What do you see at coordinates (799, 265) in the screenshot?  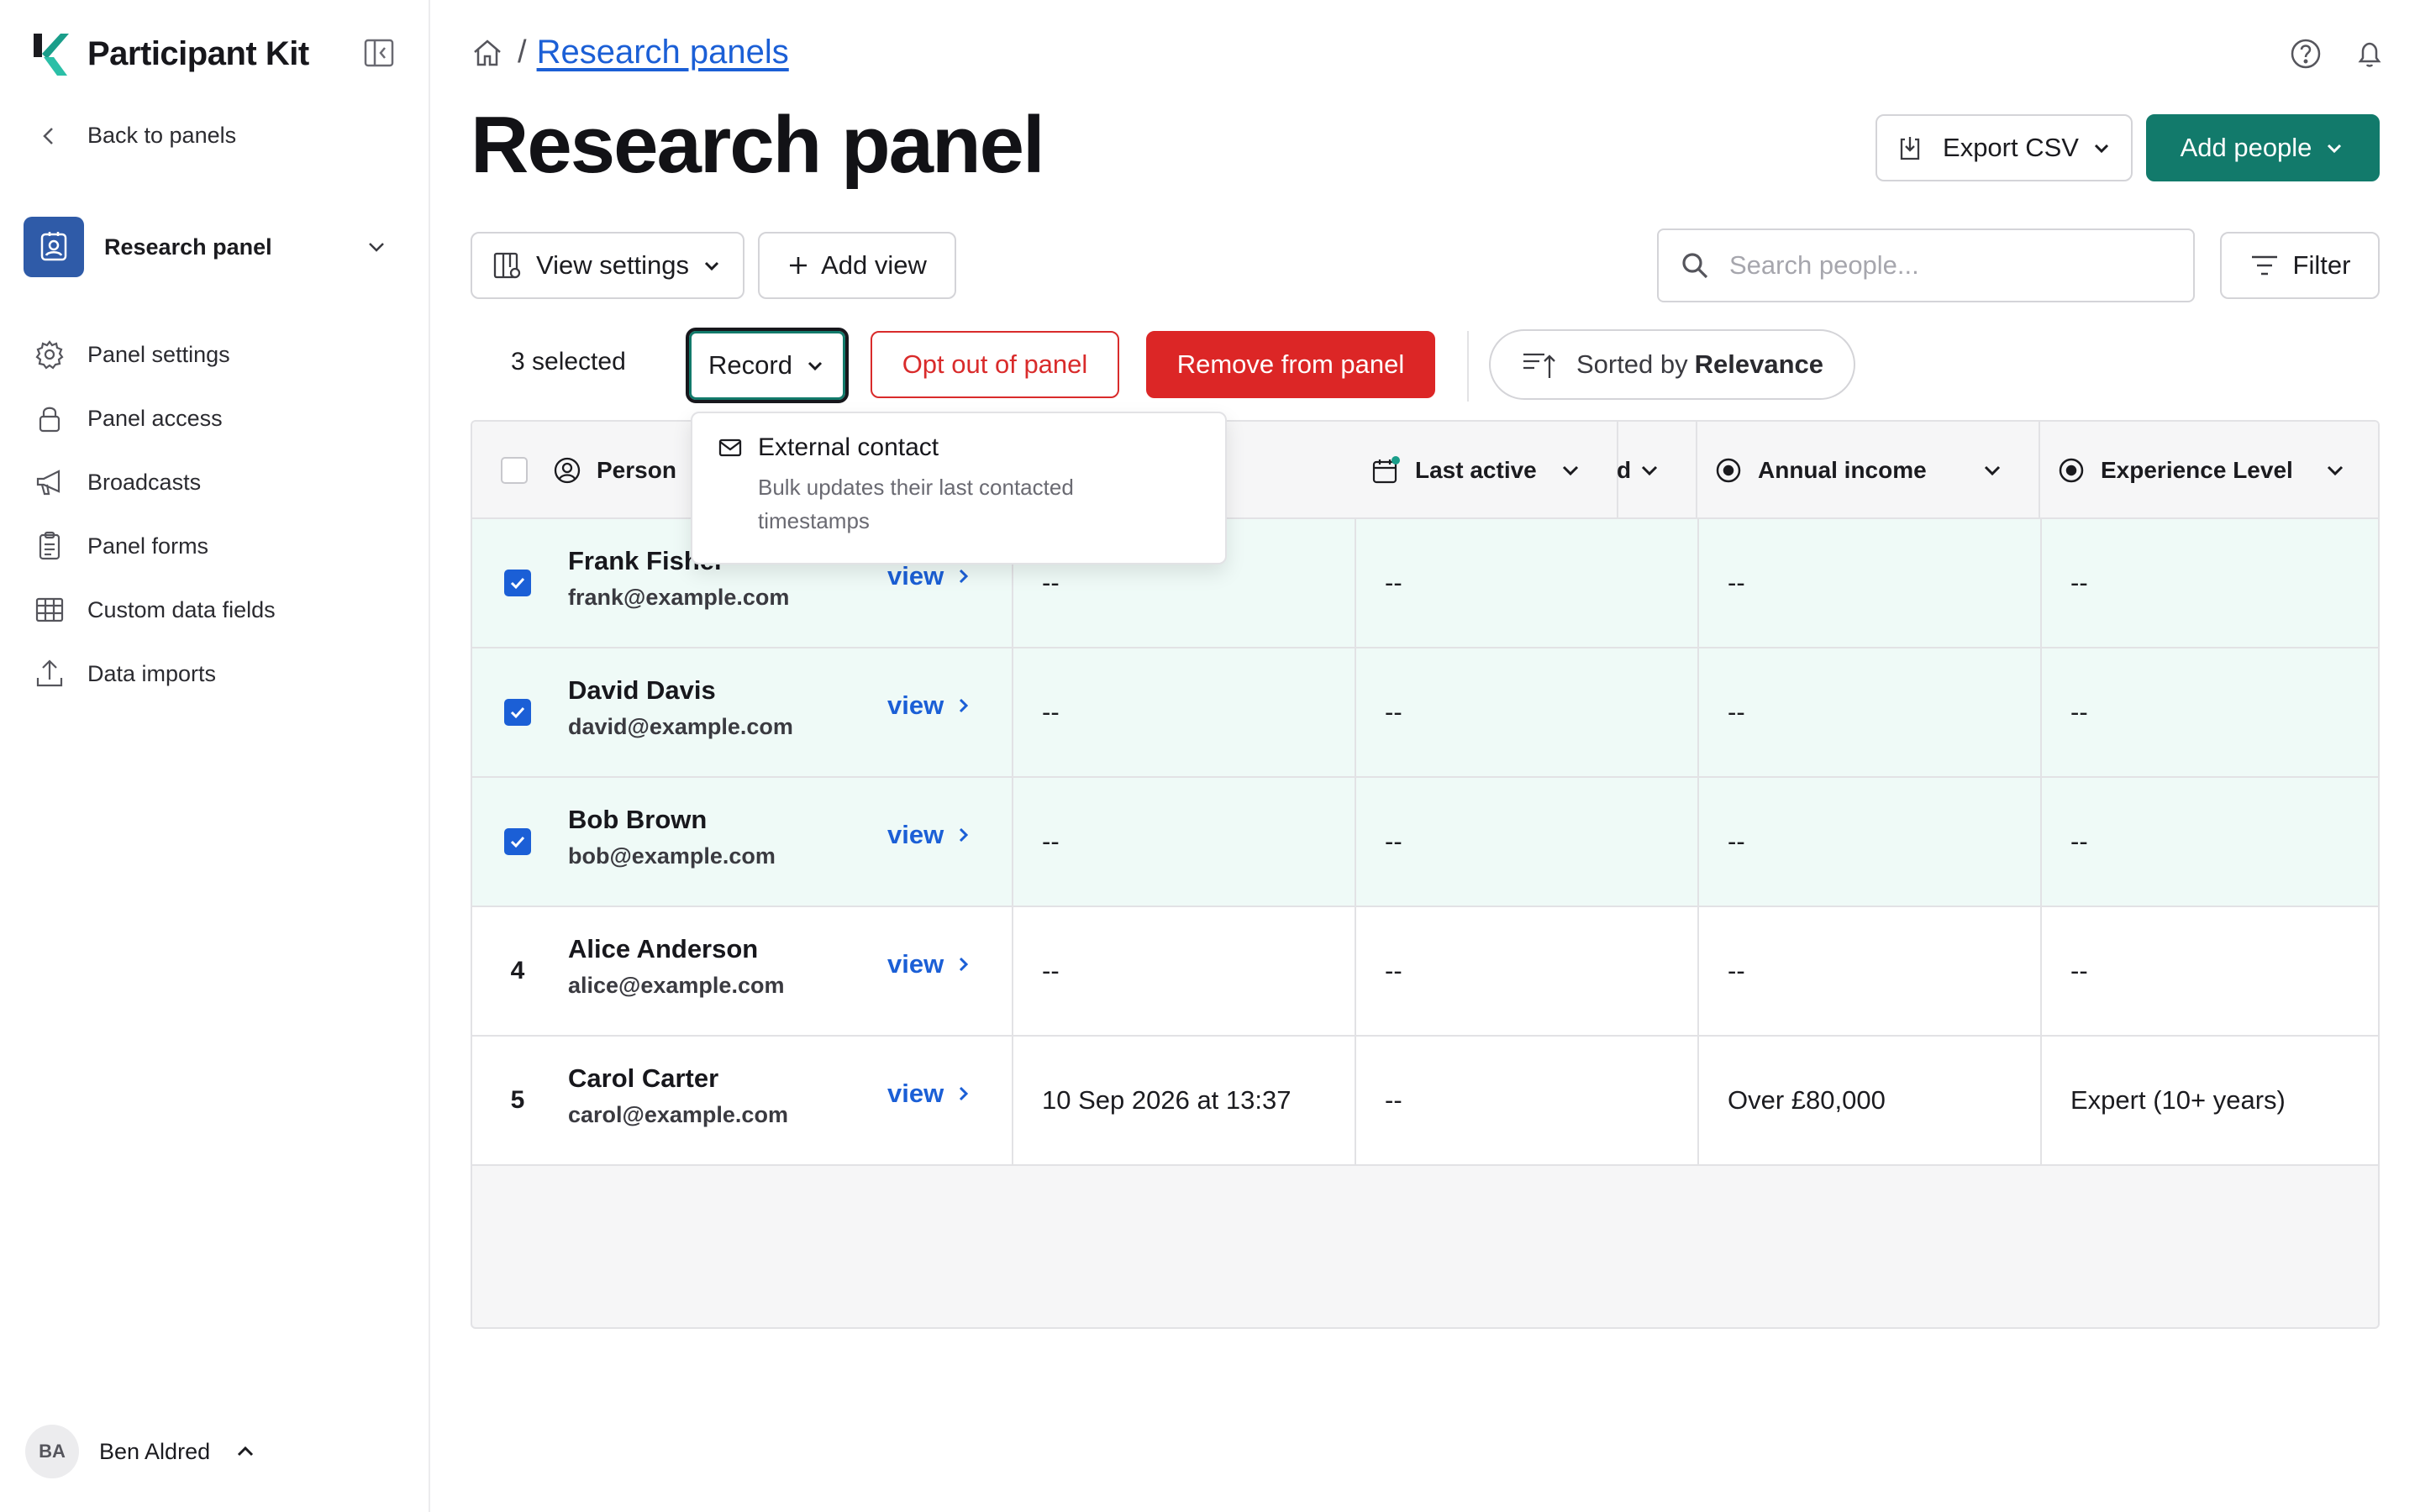 I see `plus-icon` at bounding box center [799, 265].